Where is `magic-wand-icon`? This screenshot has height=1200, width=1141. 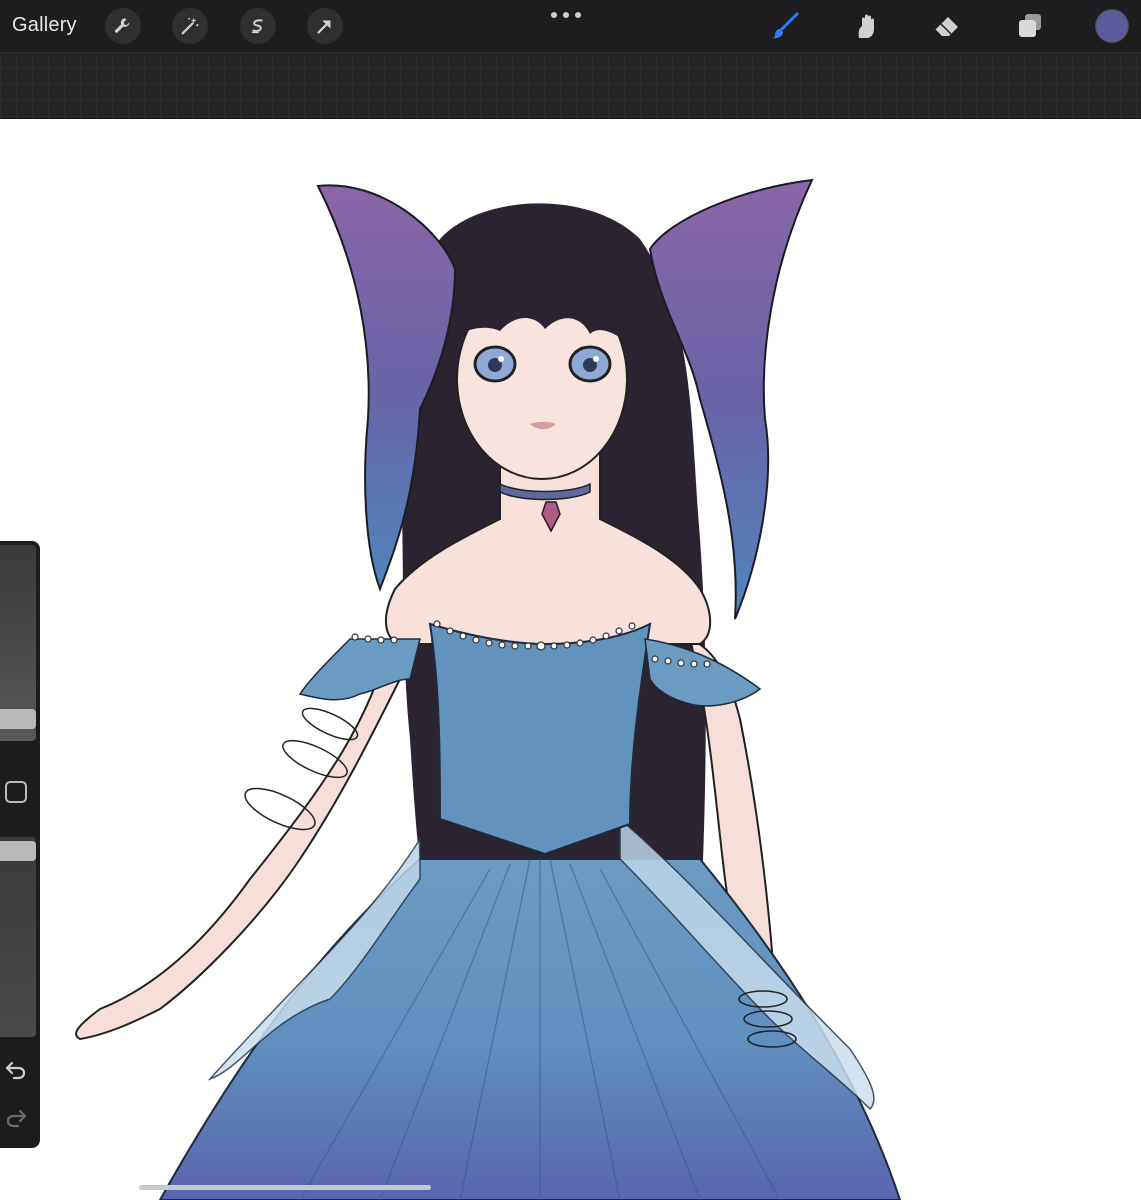 magic-wand-icon is located at coordinates (190, 26).